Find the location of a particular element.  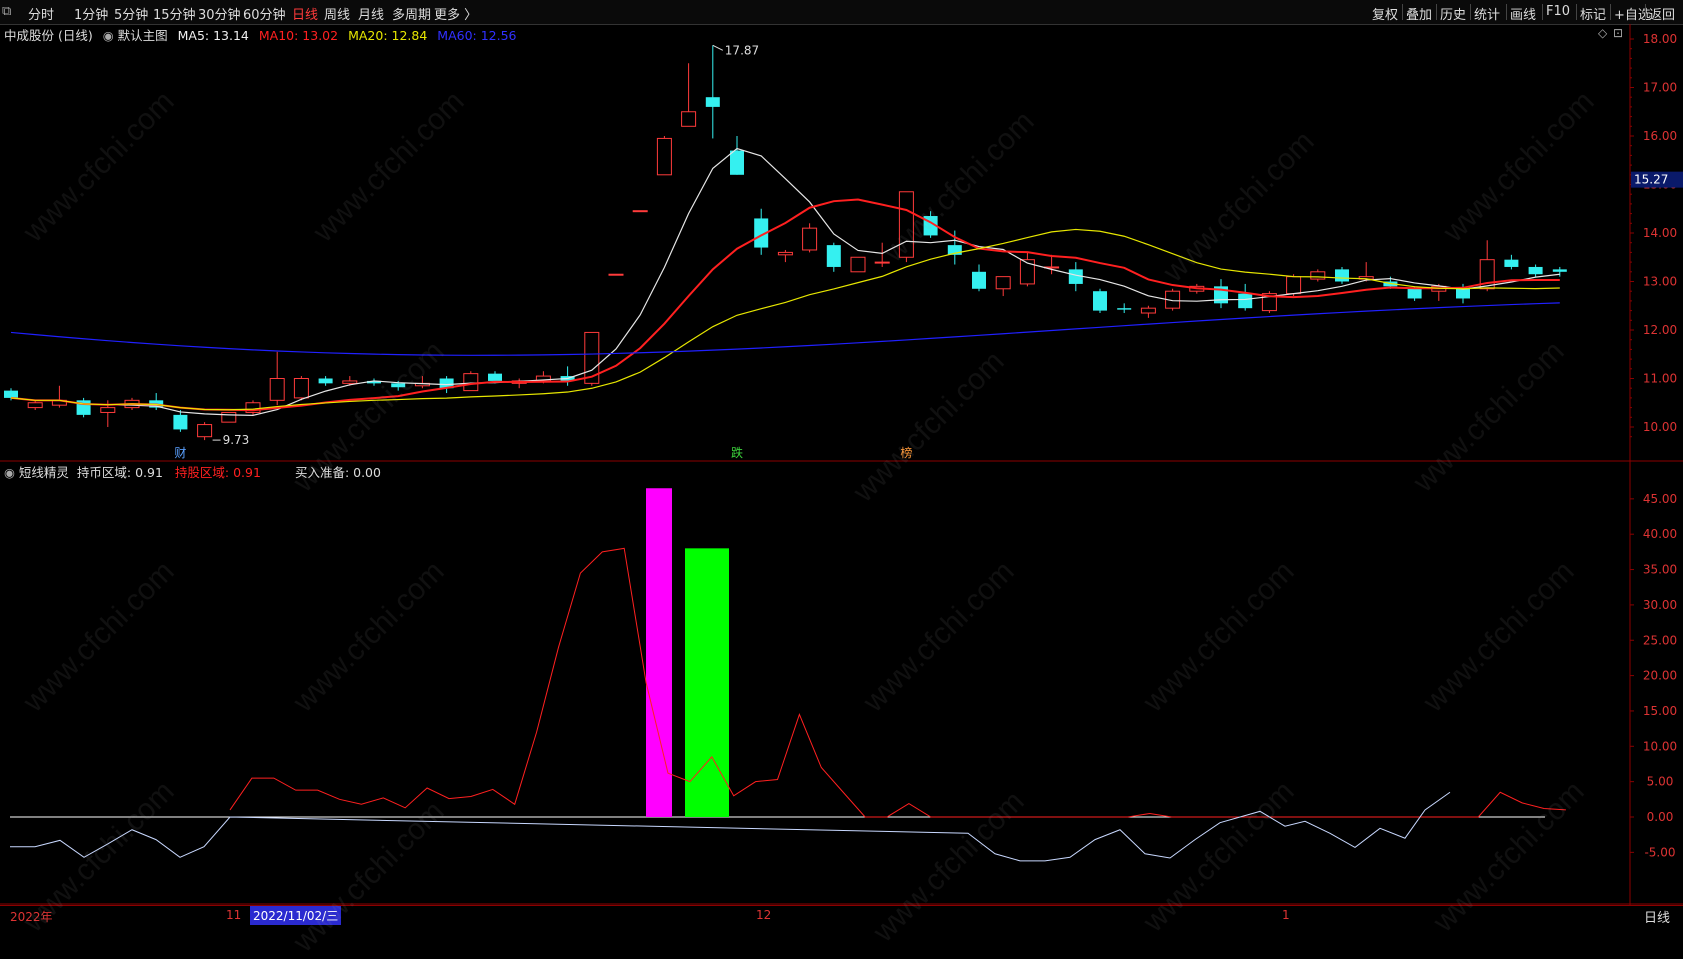

toolbar-button: F10 is located at coordinates (1558, 11).